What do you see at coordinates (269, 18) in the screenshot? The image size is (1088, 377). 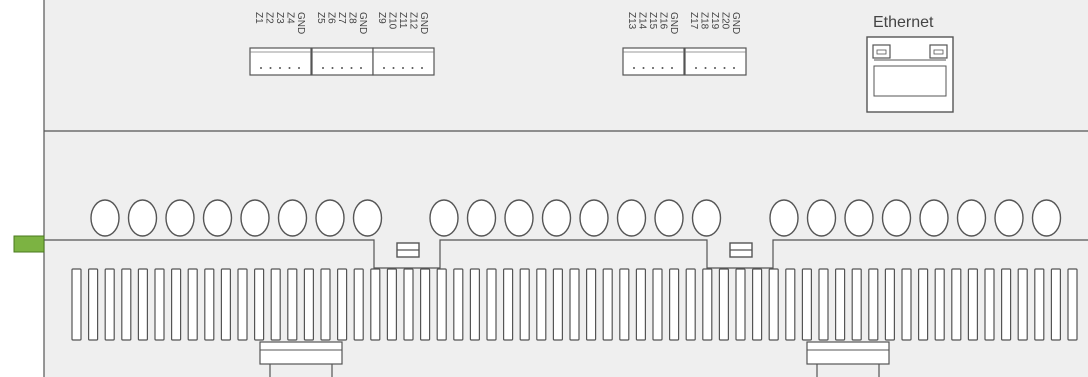 I see `terminal-label: Z2` at bounding box center [269, 18].